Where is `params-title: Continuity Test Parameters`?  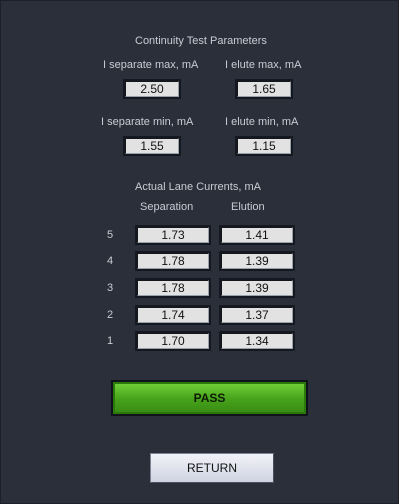
params-title: Continuity Test Parameters is located at coordinates (201, 41).